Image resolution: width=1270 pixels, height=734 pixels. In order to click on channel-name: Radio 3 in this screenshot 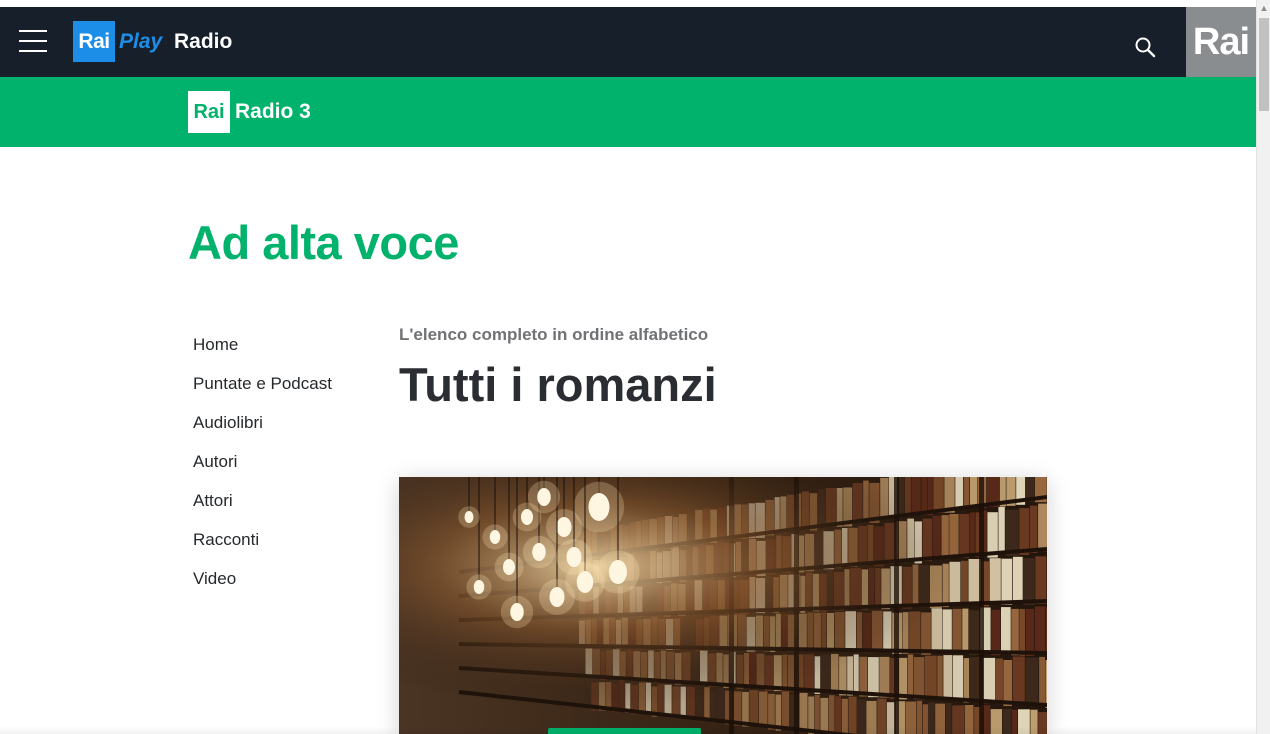, I will do `click(273, 111)`.